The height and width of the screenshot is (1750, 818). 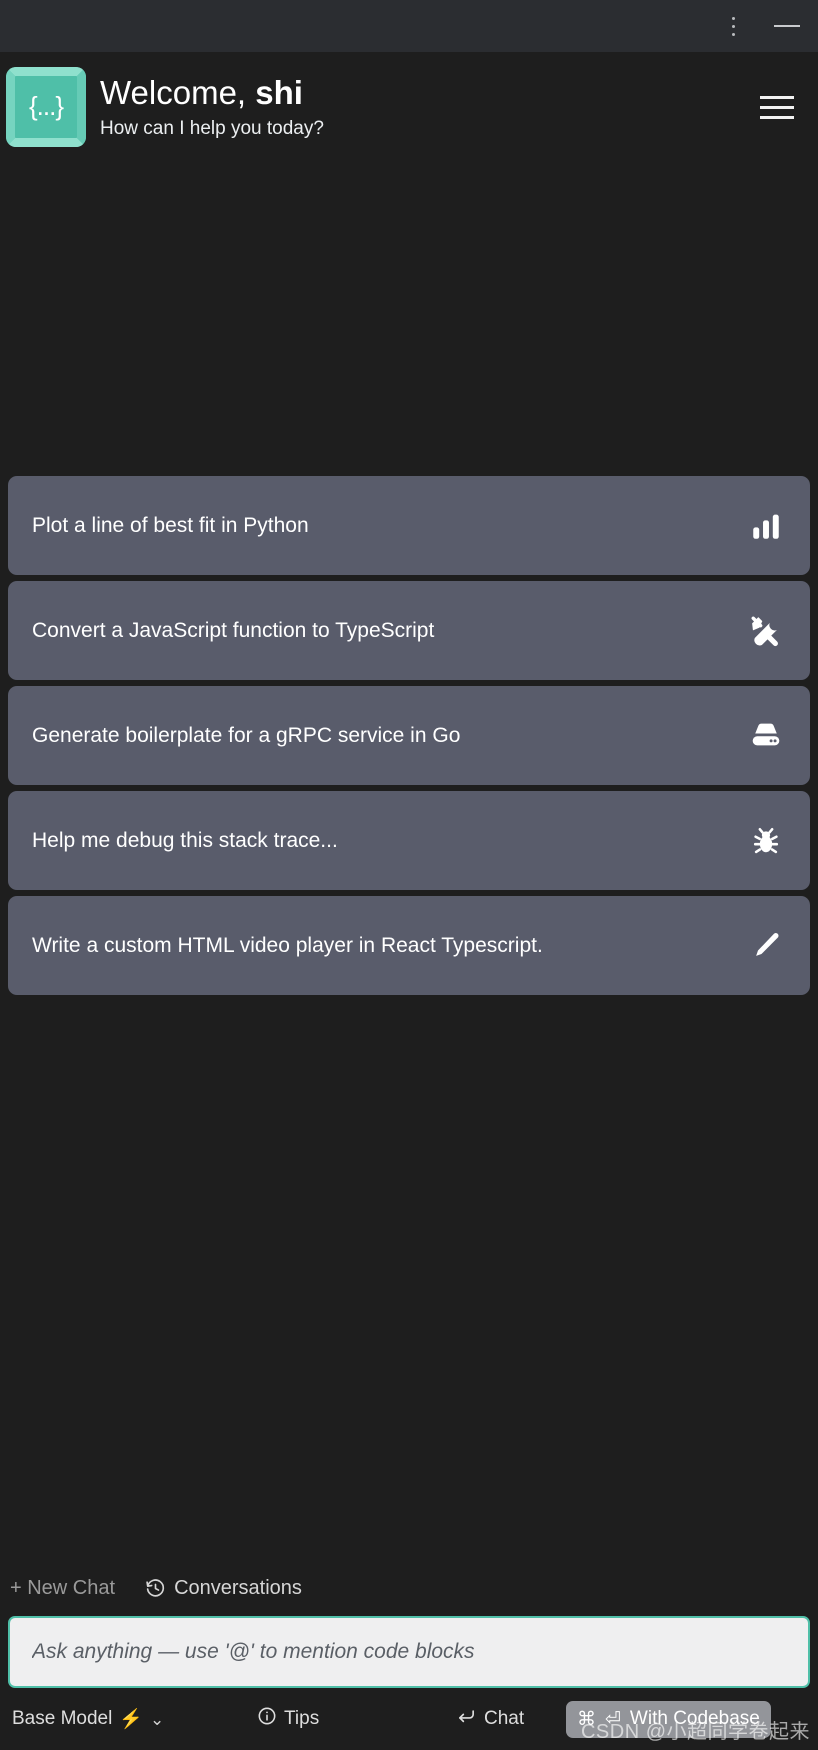 What do you see at coordinates (409, 525) in the screenshot?
I see `suggestion-card: Plot a line of best fit in Python` at bounding box center [409, 525].